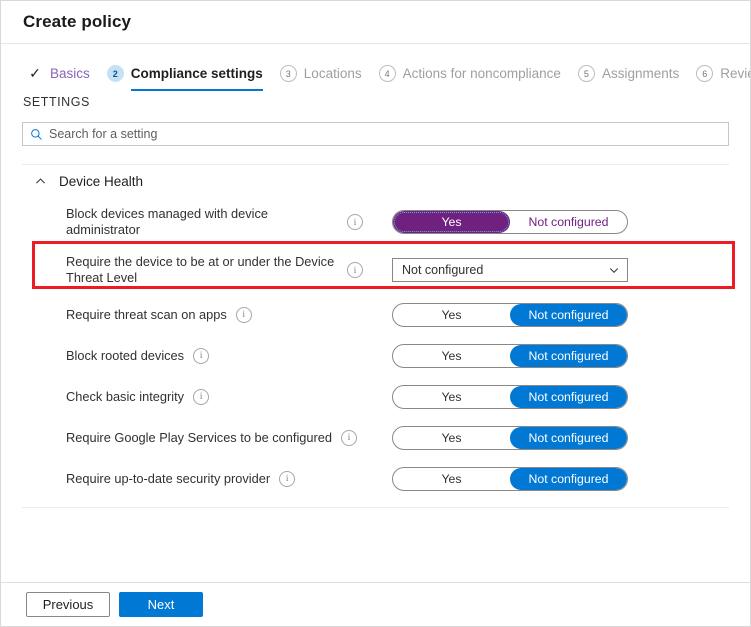 This screenshot has width=751, height=627. I want to click on previous-button: Previous, so click(68, 604).